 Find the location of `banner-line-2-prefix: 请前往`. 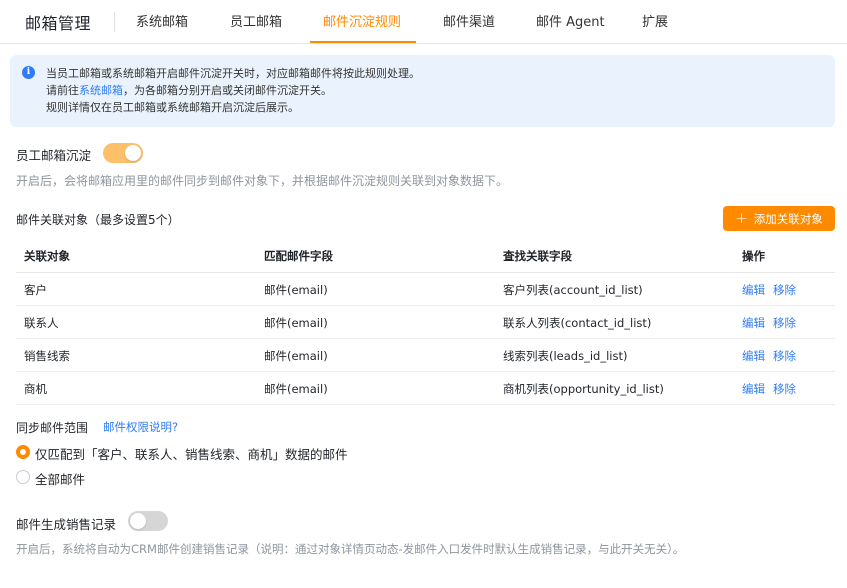

banner-line-2-prefix: 请前往 is located at coordinates (62, 90).